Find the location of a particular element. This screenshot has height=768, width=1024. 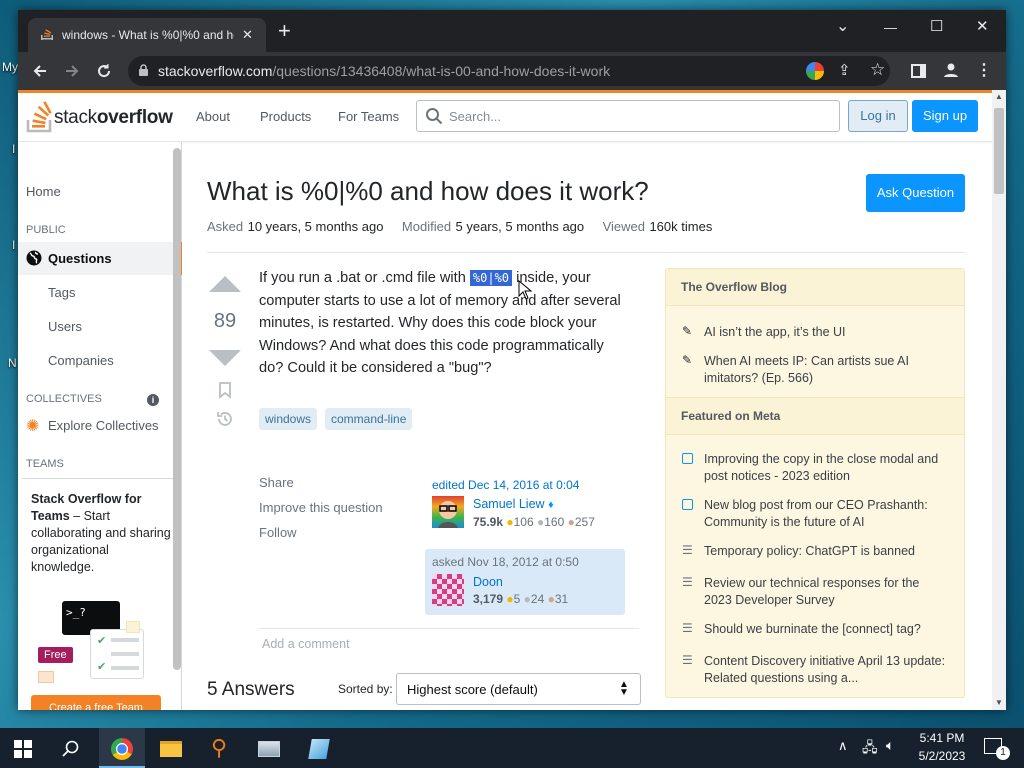

improve-question-link: Improve this question is located at coordinates (321, 507).